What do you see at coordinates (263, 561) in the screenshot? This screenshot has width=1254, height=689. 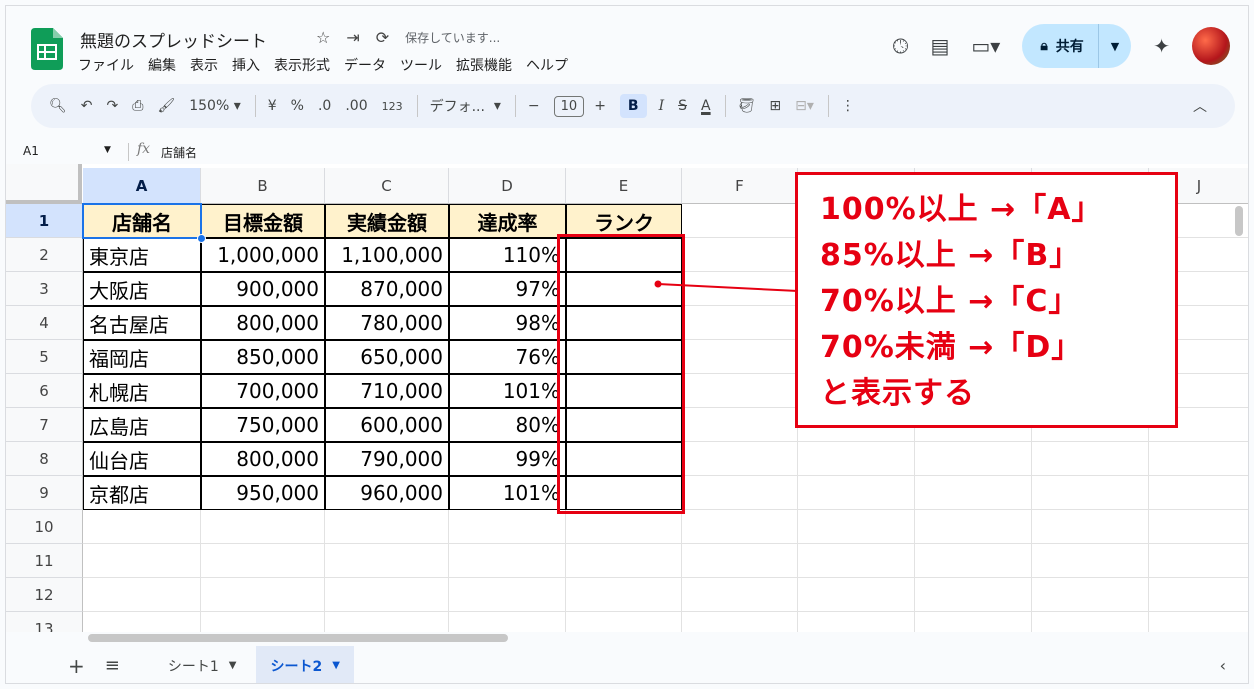 I see `cell-b11` at bounding box center [263, 561].